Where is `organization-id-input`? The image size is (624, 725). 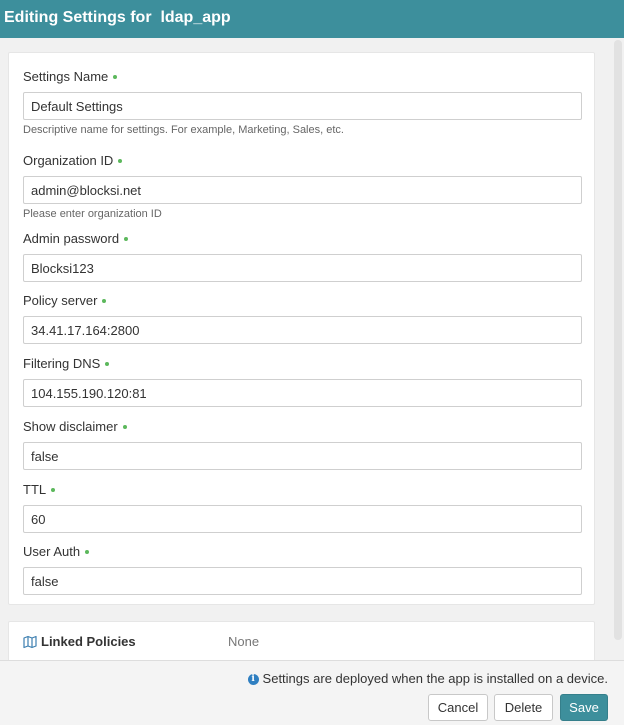
organization-id-input is located at coordinates (302, 190).